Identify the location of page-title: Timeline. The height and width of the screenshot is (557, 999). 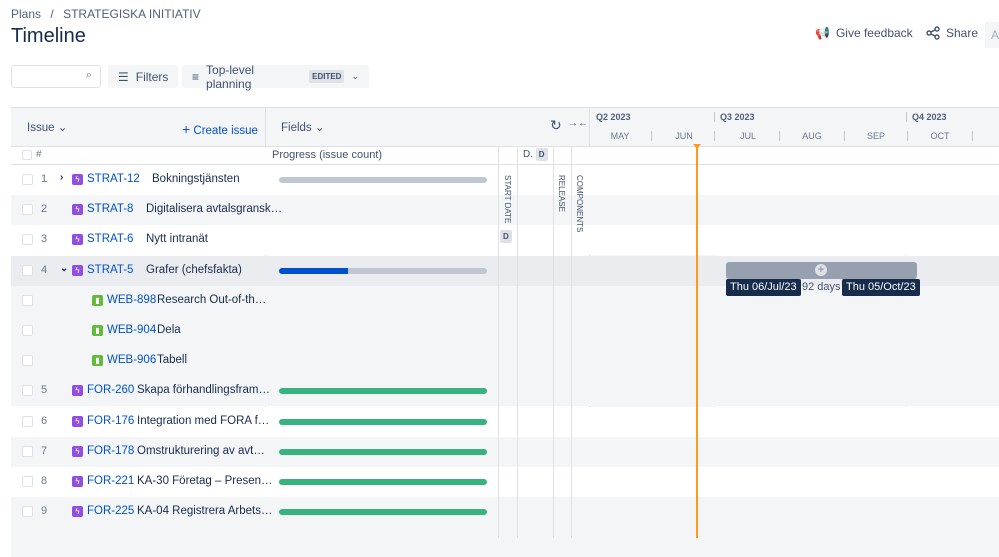
(48, 36).